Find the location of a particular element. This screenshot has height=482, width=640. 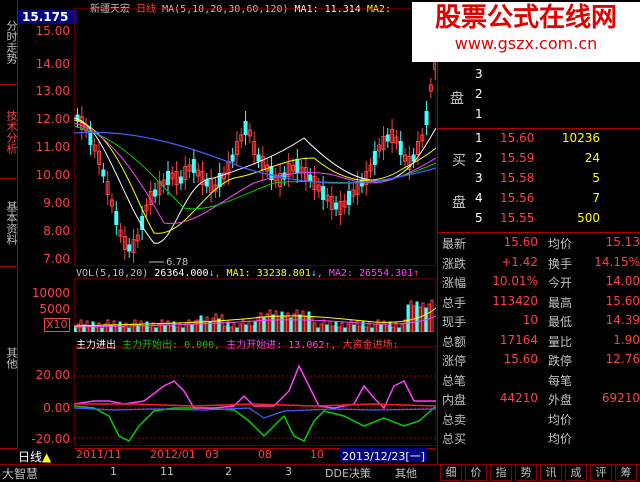

right-tab: 成 is located at coordinates (576, 472).